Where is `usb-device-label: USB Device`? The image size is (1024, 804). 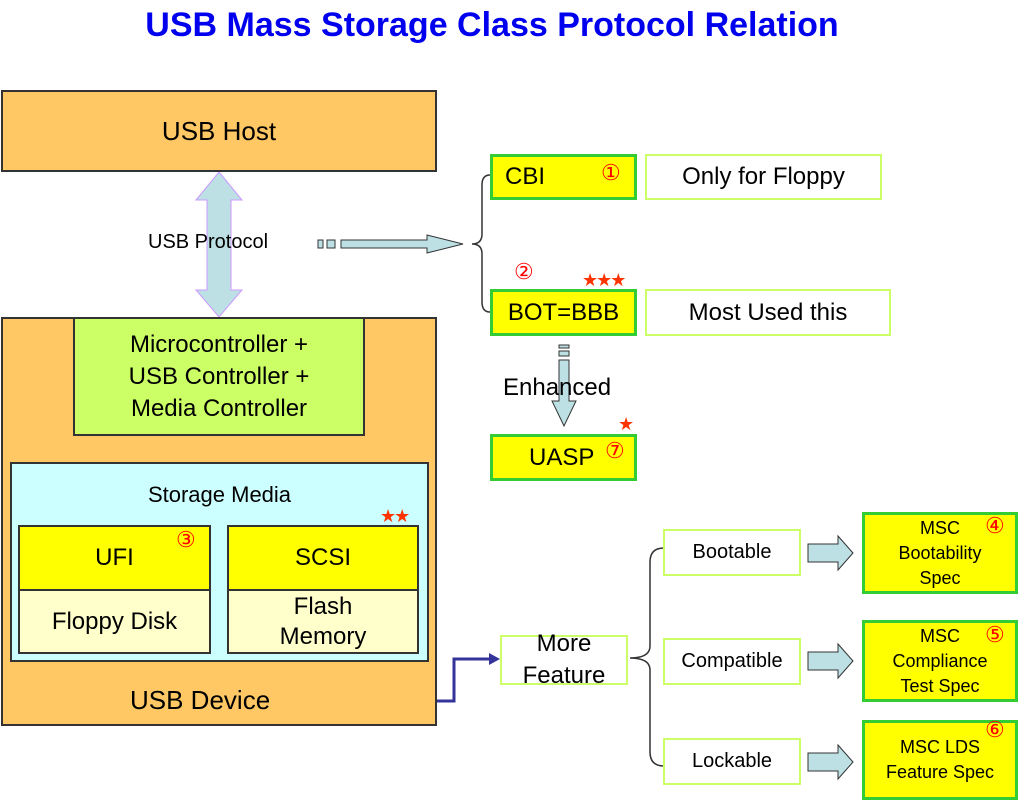
usb-device-label: USB Device is located at coordinates (200, 700).